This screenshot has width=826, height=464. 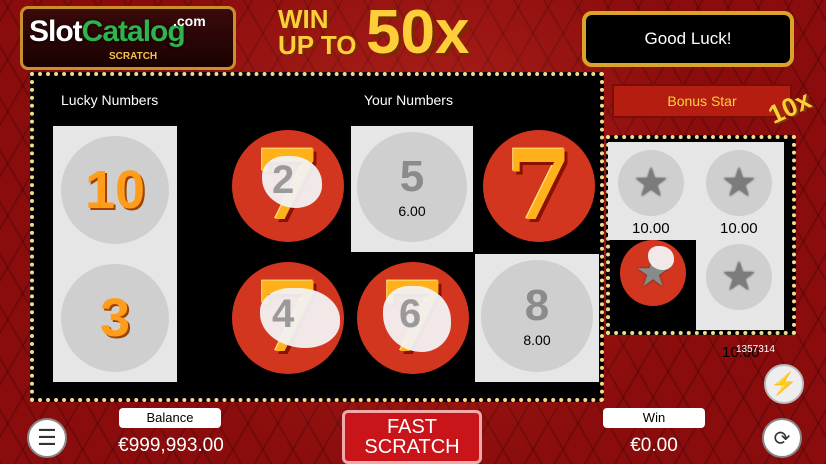 I want to click on prize-amount: 8.00, so click(x=537, y=340).